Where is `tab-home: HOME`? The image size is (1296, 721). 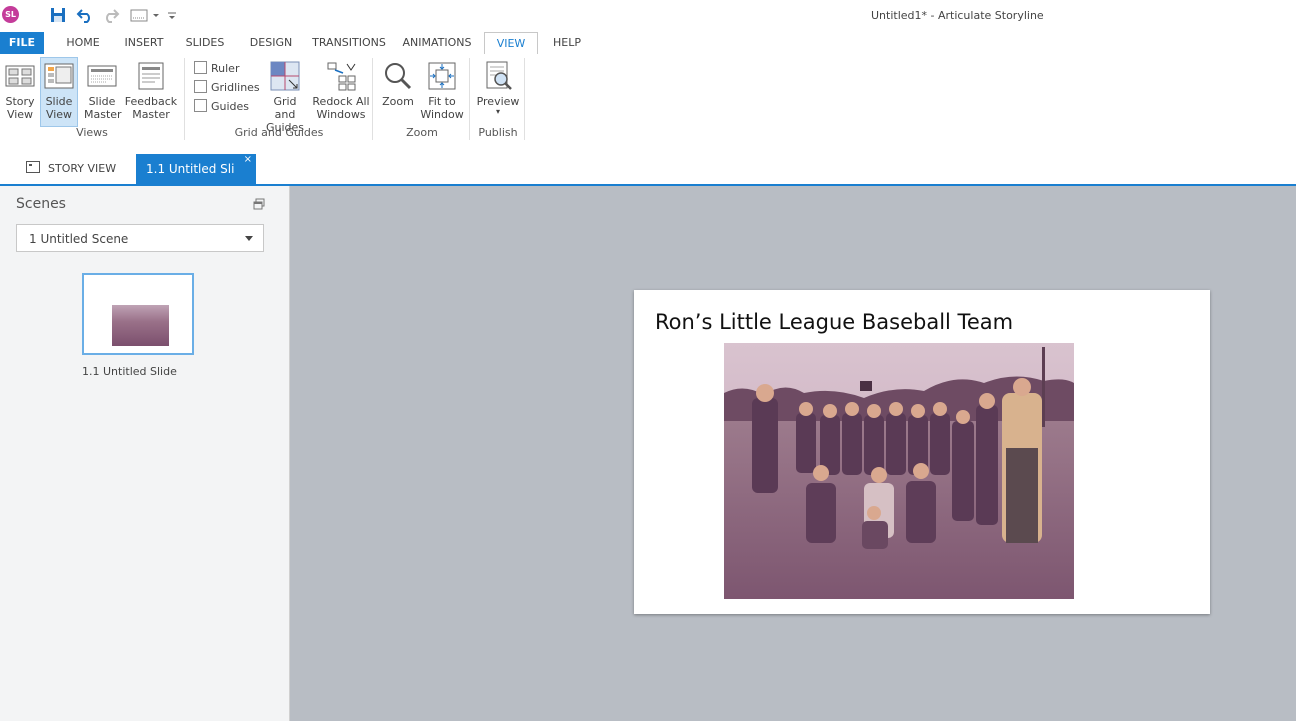
tab-home: HOME is located at coordinates (83, 43).